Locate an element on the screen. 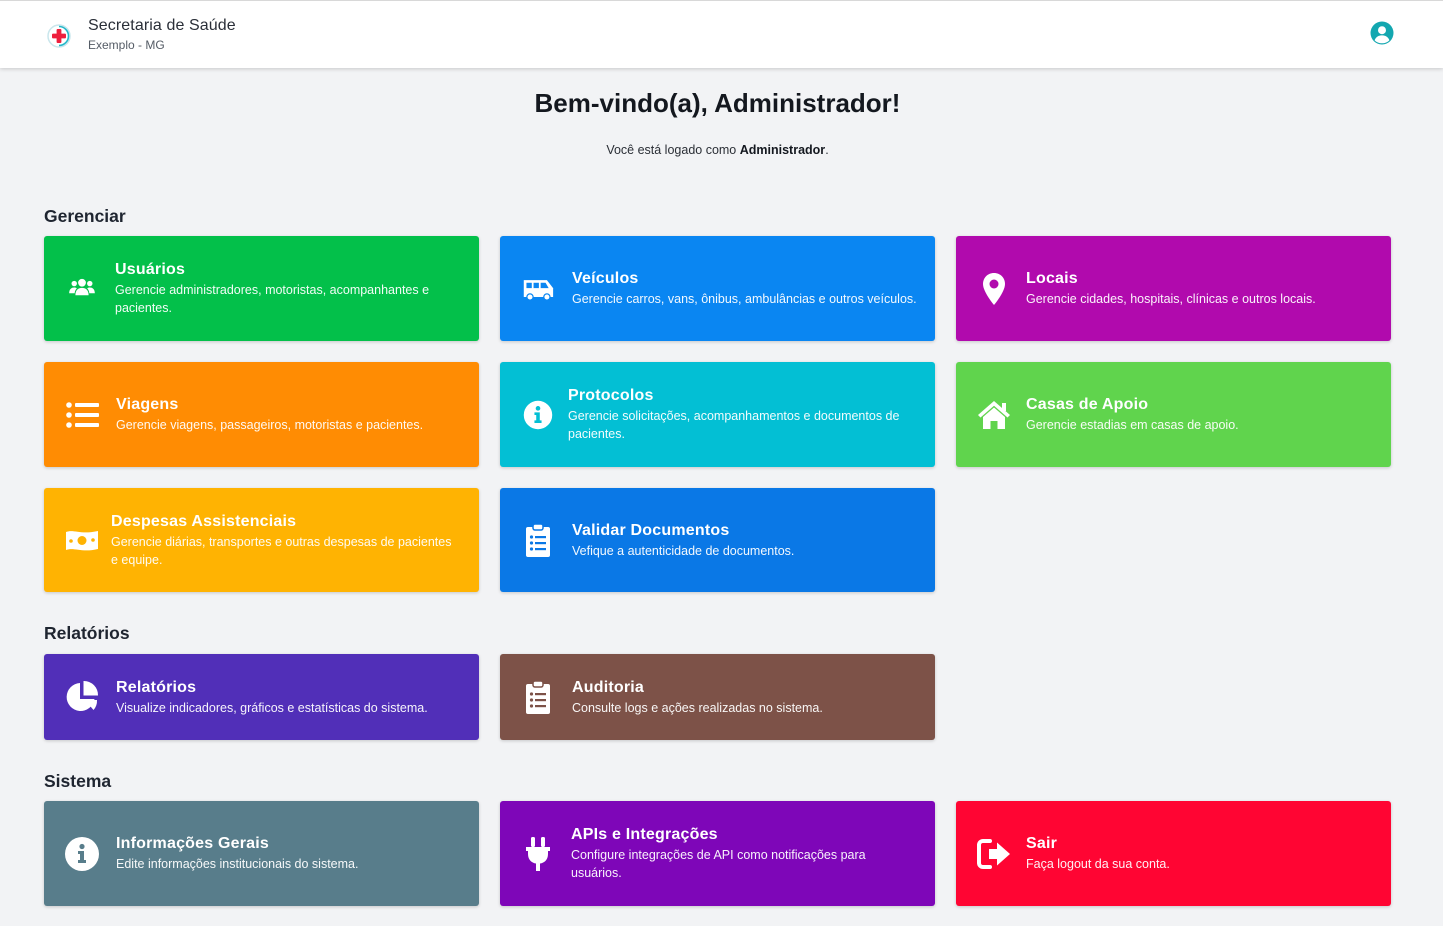 This screenshot has height=926, width=1443. card-title: Locais is located at coordinates (1052, 278).